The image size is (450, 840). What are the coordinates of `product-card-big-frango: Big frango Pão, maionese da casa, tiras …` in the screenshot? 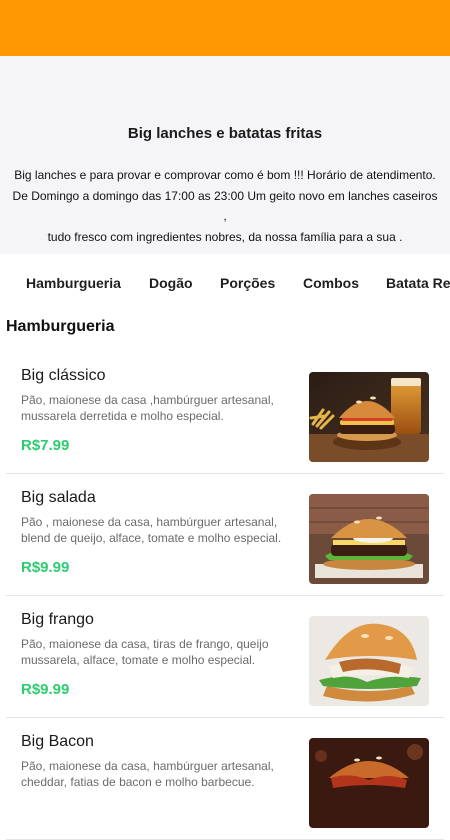 It's located at (225, 657).